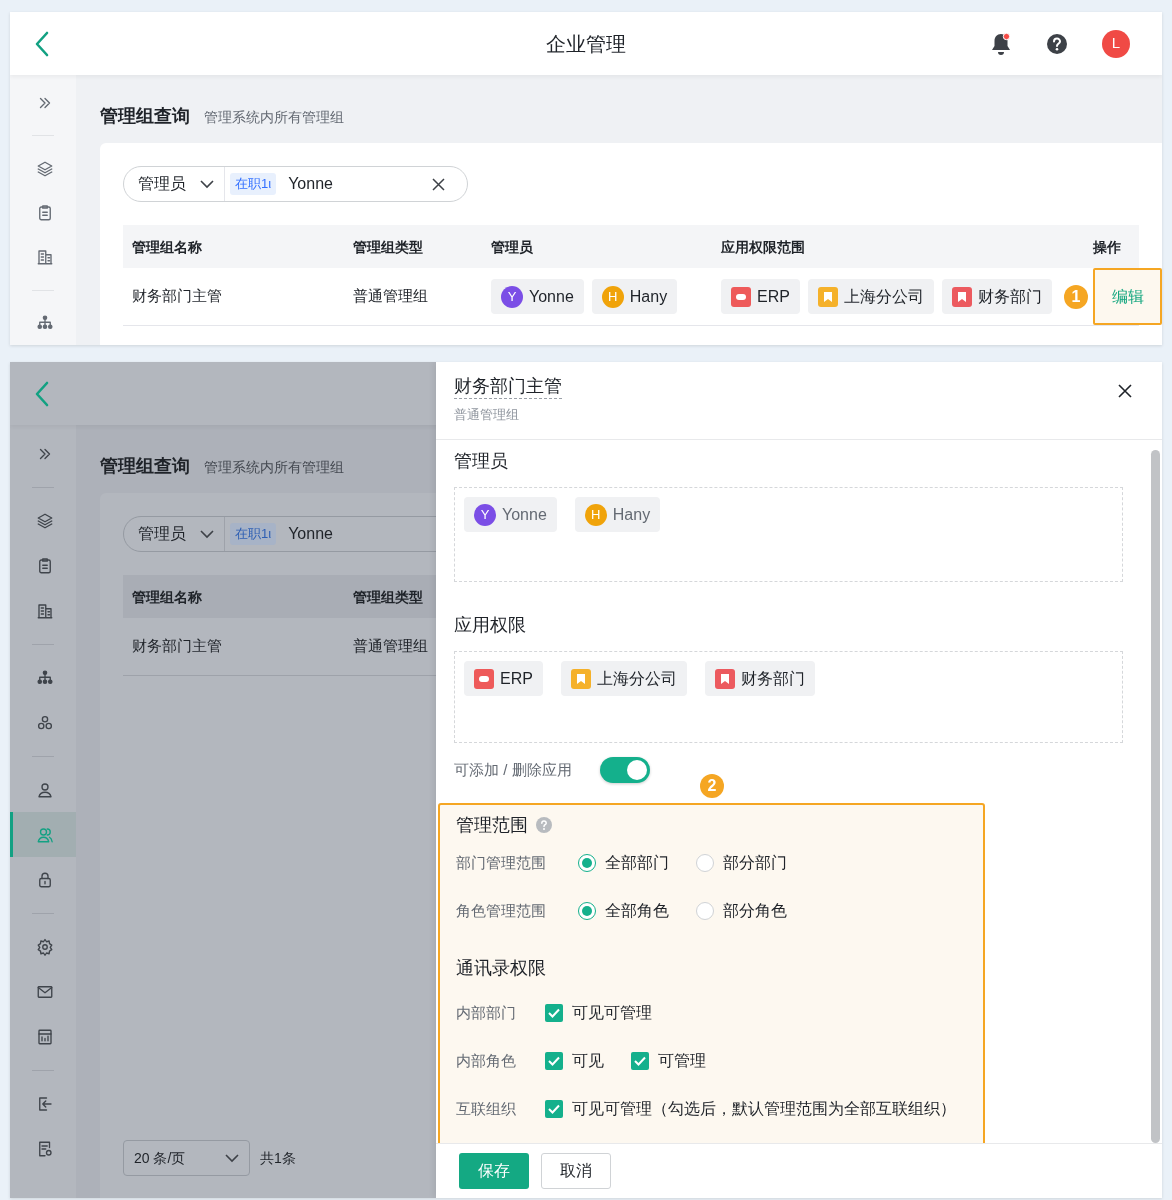 This screenshot has height=1200, width=1172. I want to click on radio-option: 部分部门, so click(755, 863).